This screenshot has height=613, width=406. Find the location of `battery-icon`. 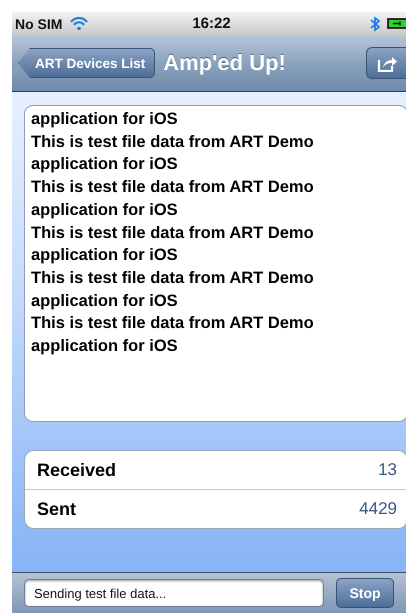

battery-icon is located at coordinates (396, 23).